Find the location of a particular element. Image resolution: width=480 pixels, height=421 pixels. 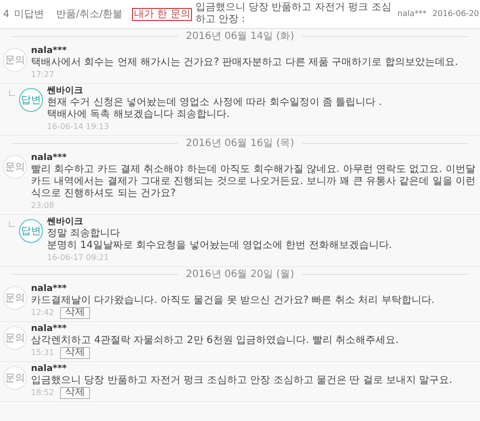

message-text: 택배사에 독촉 해보겠습니다 죄송합니다. is located at coordinates (139, 115).